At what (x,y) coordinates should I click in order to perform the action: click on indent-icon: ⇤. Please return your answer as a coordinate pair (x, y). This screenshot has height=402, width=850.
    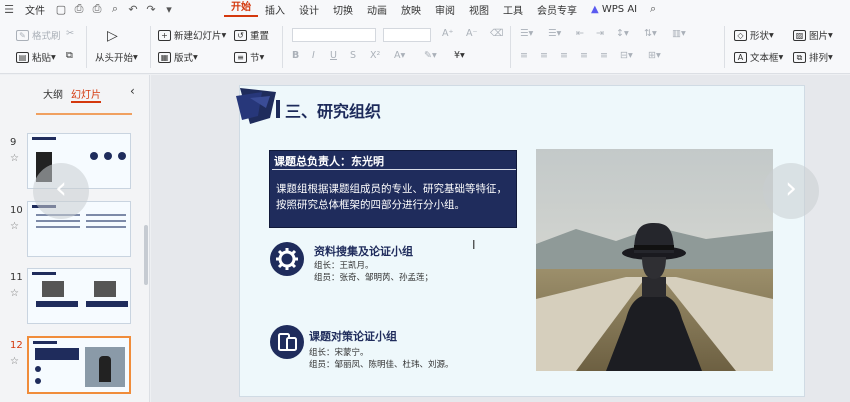
    Looking at the image, I should click on (580, 33).